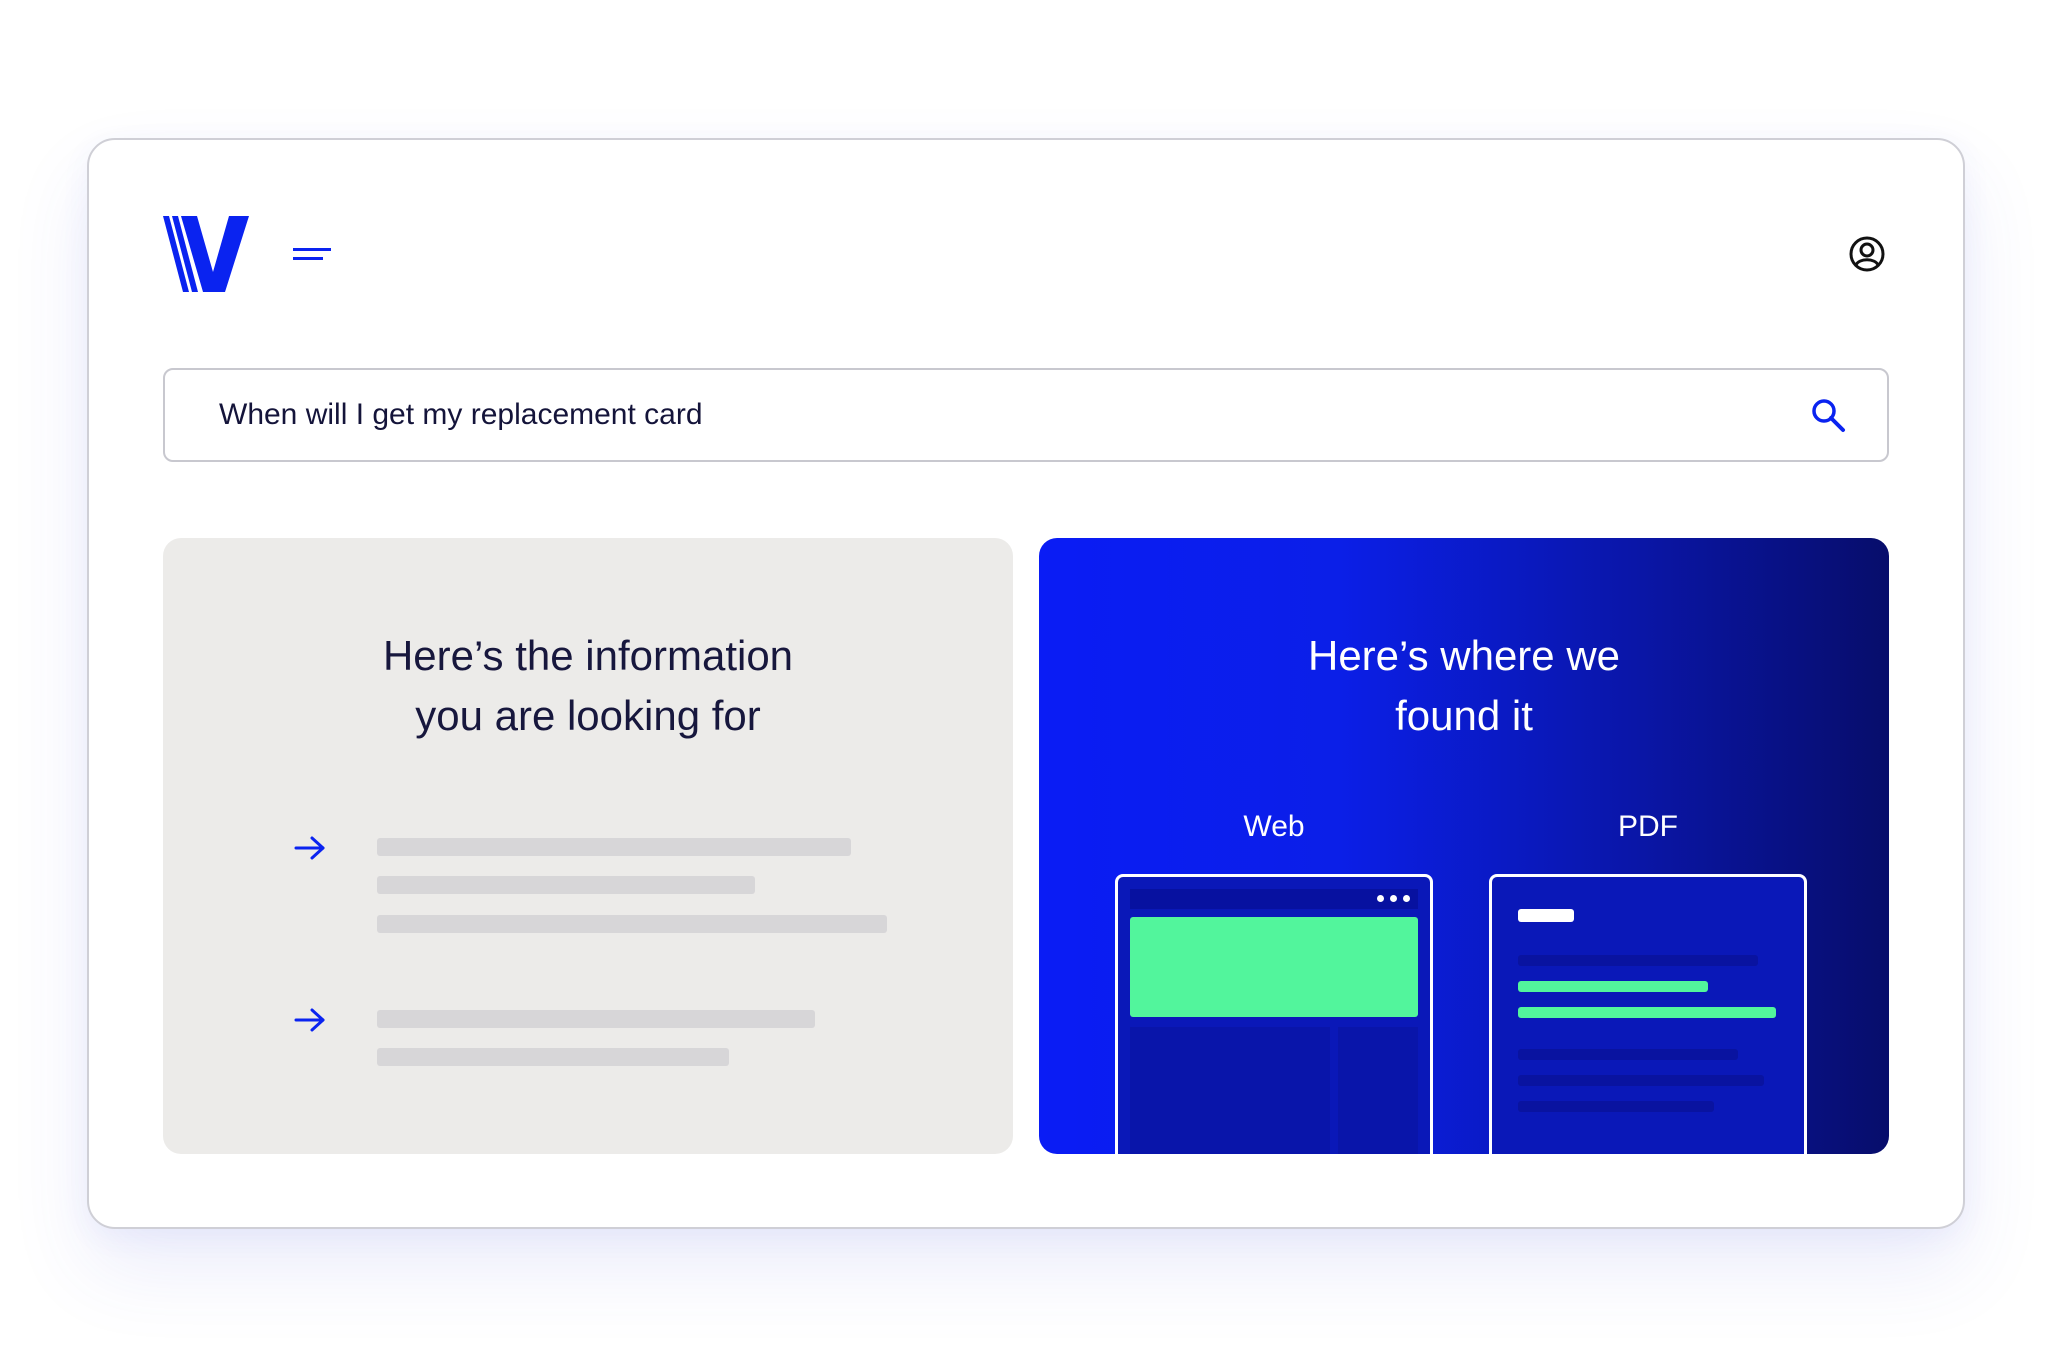 This screenshot has height=1365, width=2048. Describe the element at coordinates (1648, 826) in the screenshot. I see `pdf-source-label: PDF` at that location.